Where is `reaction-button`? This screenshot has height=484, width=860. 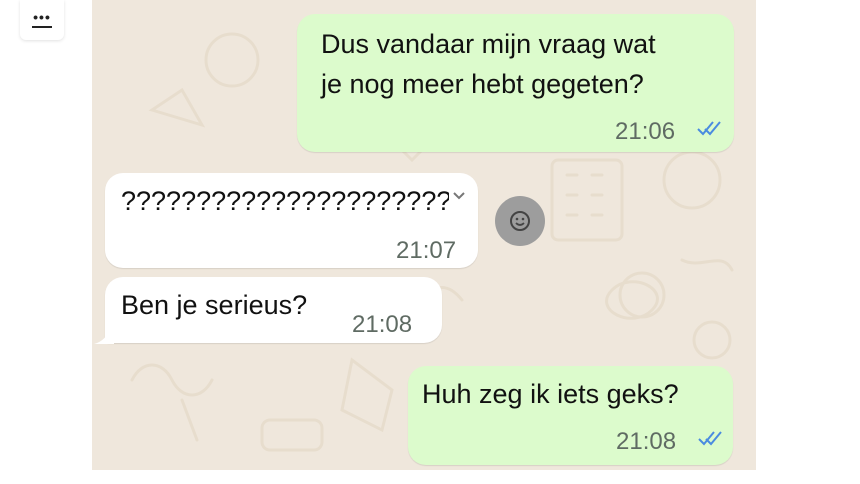
reaction-button is located at coordinates (520, 221).